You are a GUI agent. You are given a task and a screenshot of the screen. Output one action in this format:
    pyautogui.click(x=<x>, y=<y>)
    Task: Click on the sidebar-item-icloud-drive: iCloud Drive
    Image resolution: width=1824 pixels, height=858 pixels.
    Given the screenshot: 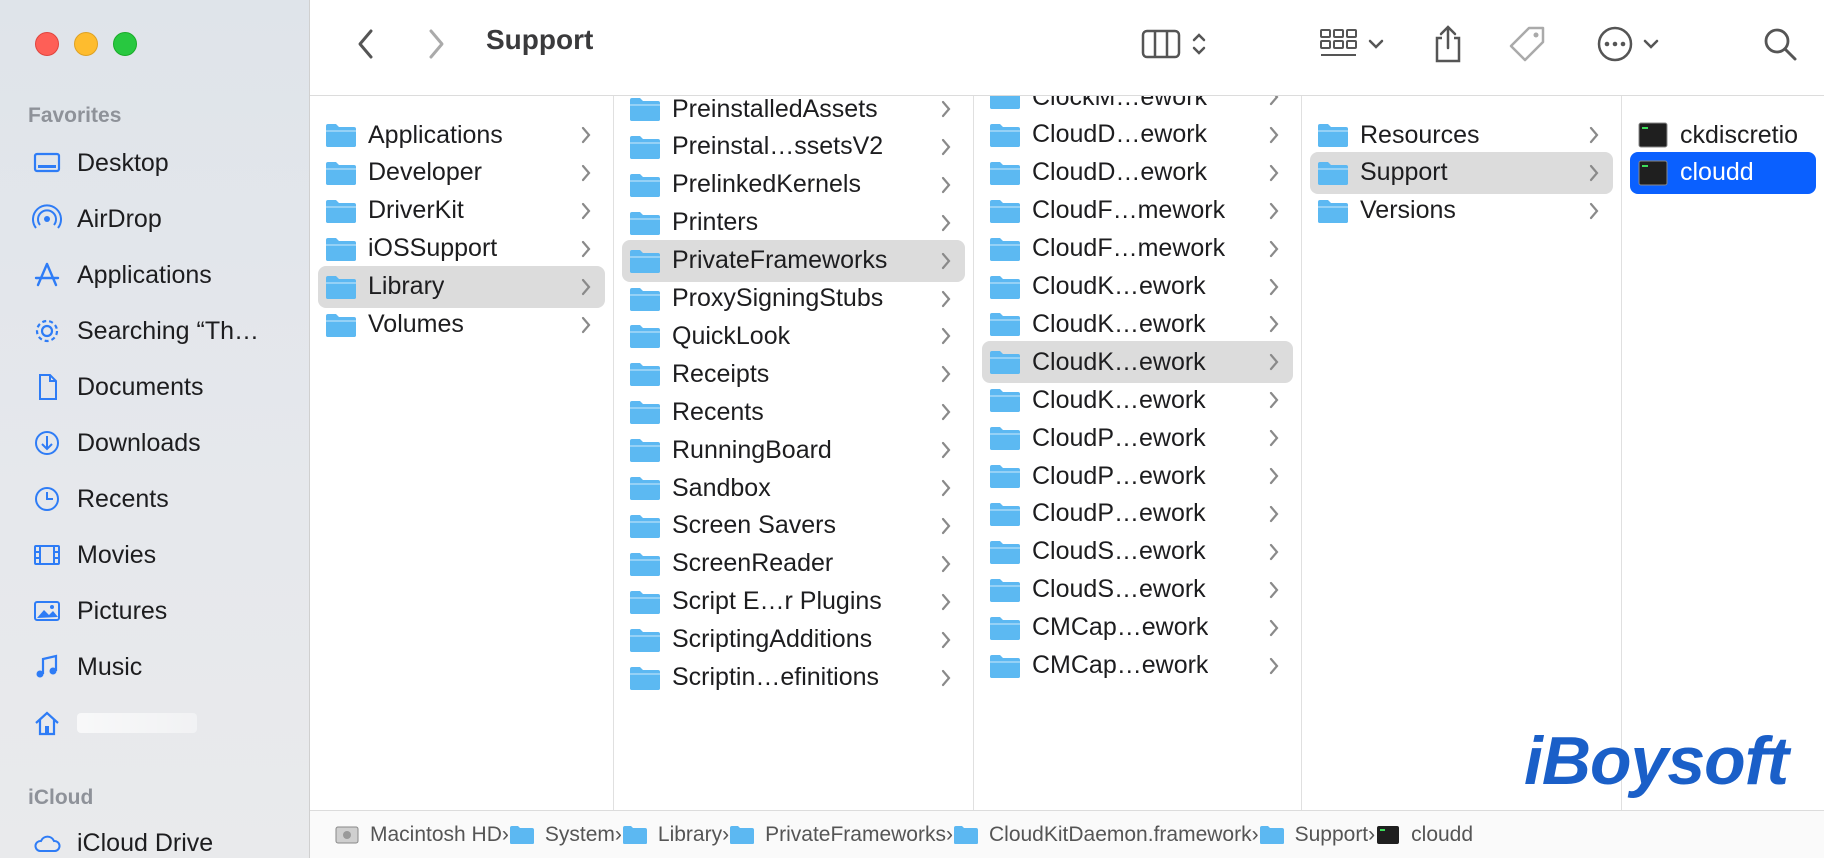 What is the action you would take?
    pyautogui.click(x=157, y=840)
    